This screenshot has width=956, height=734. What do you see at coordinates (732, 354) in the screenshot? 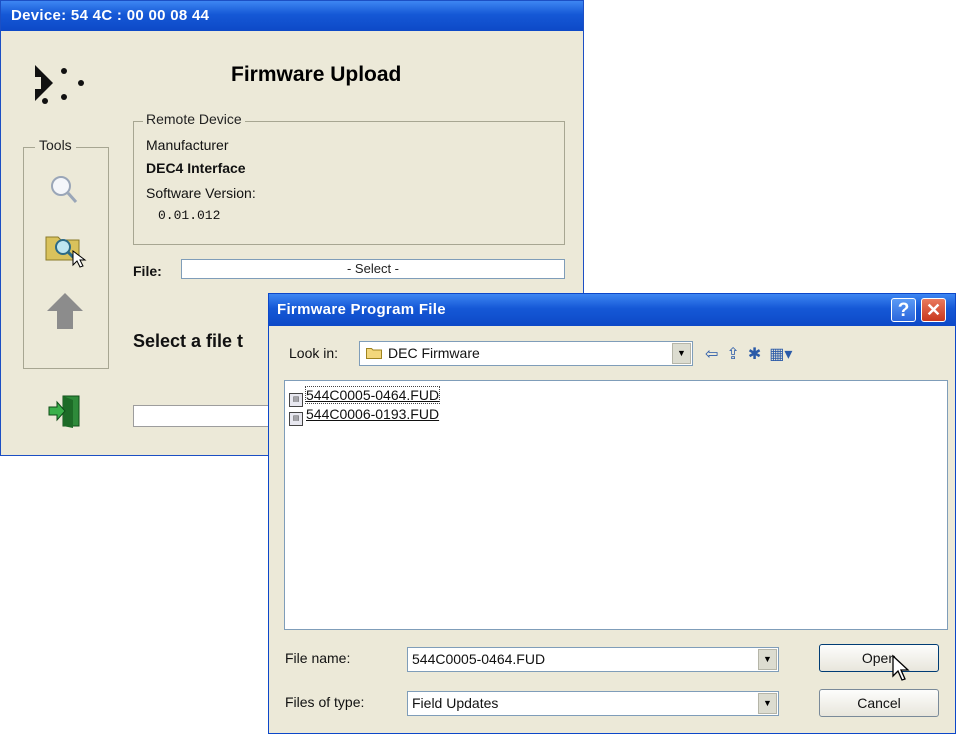
I see `up-folder-icon: ⇪` at bounding box center [732, 354].